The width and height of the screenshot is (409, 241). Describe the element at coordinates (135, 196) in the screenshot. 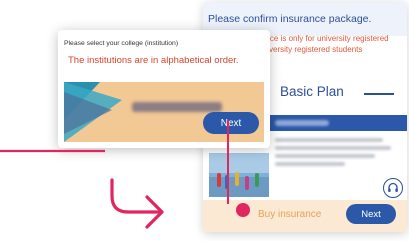

I see `flow-arrow` at that location.